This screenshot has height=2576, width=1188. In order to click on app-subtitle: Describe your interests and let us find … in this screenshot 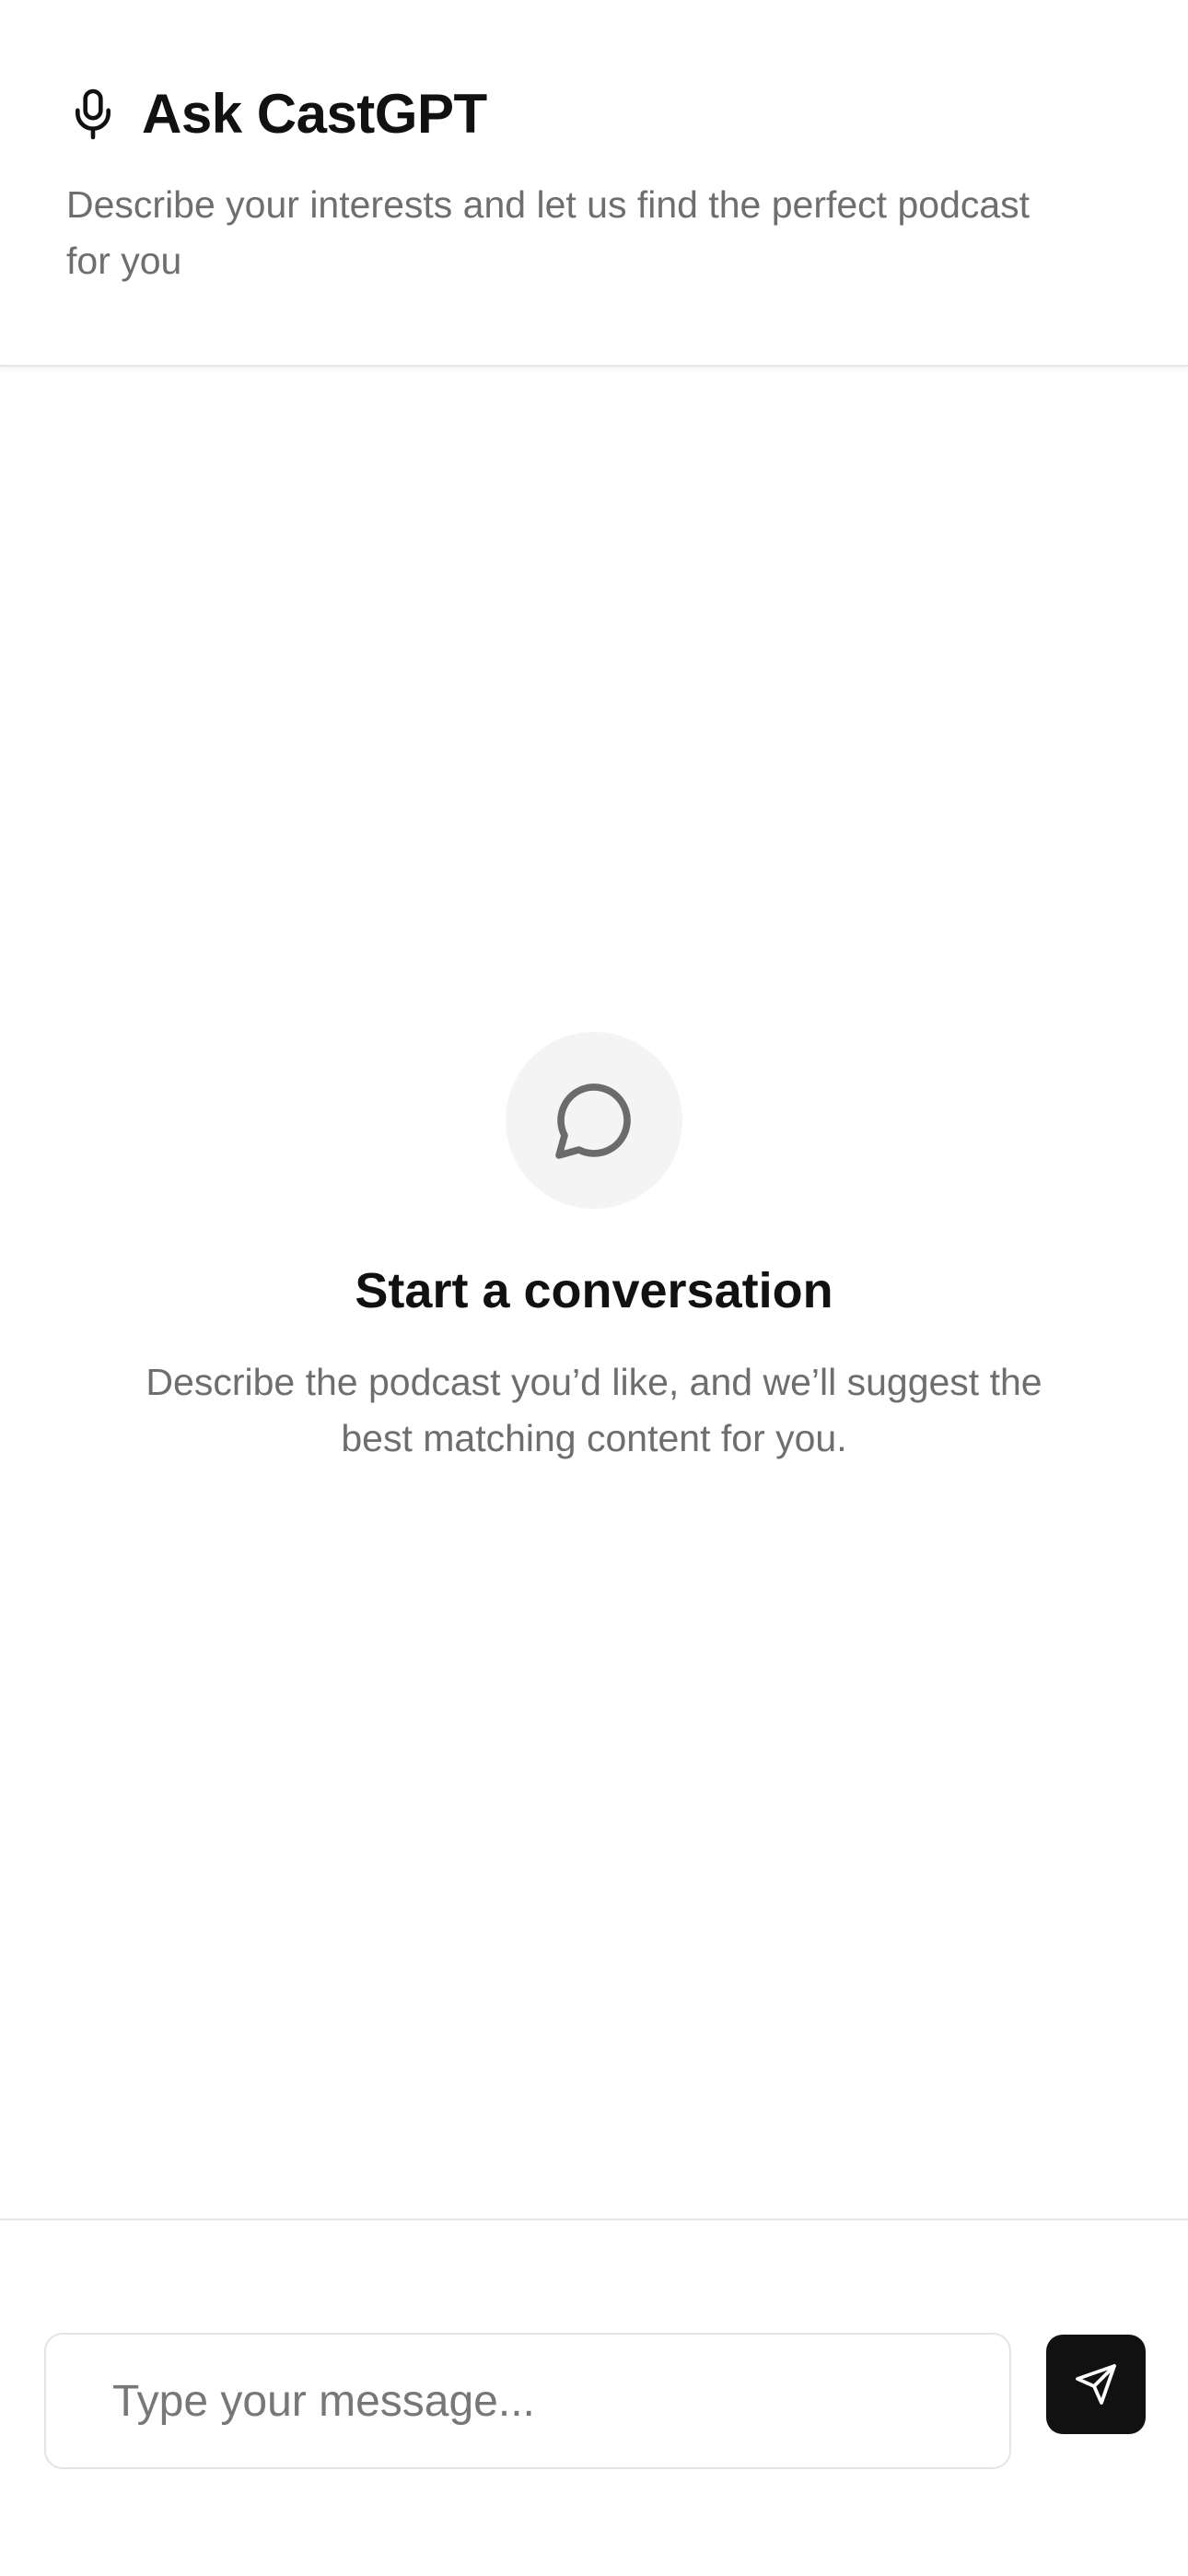, I will do `click(548, 232)`.